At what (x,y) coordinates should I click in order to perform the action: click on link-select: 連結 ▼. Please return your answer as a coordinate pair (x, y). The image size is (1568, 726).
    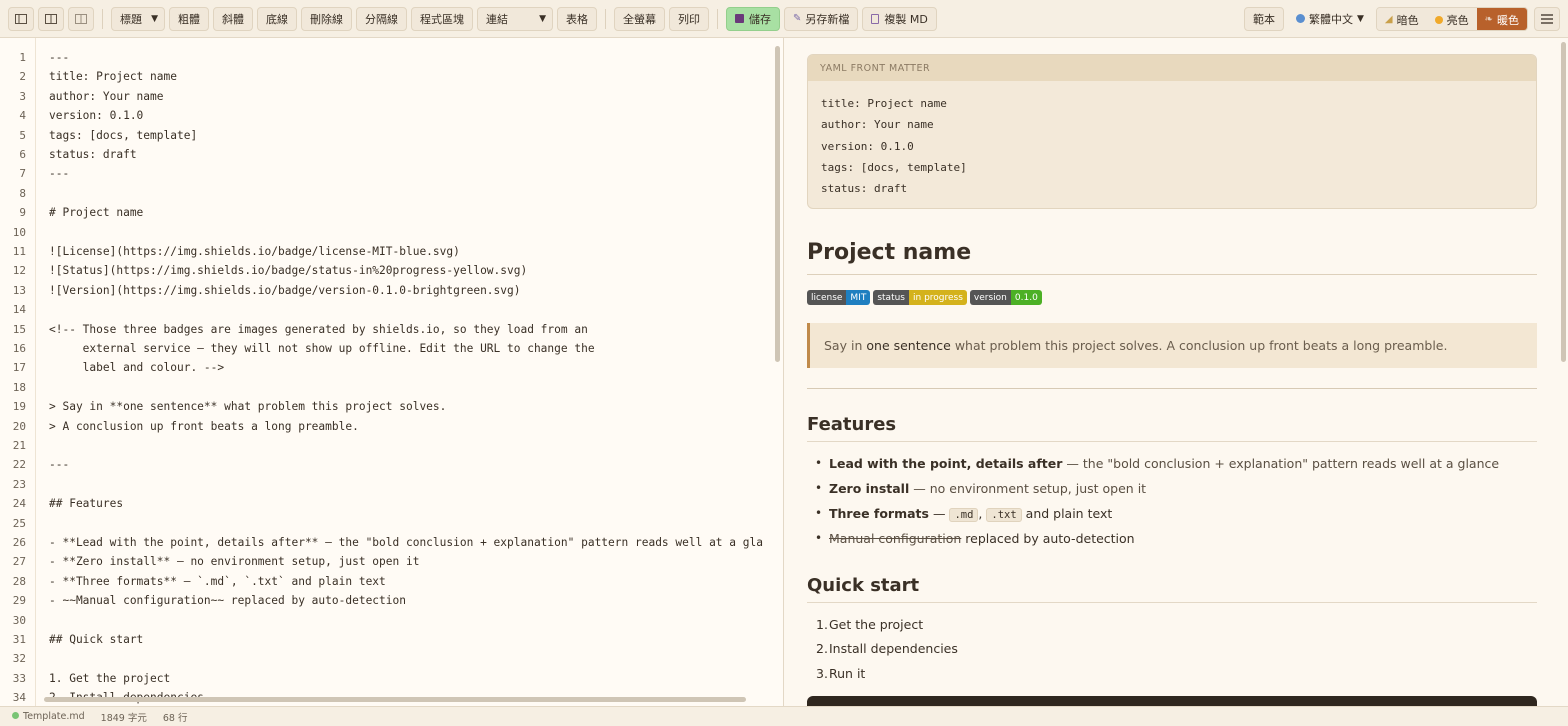
    Looking at the image, I should click on (515, 18).